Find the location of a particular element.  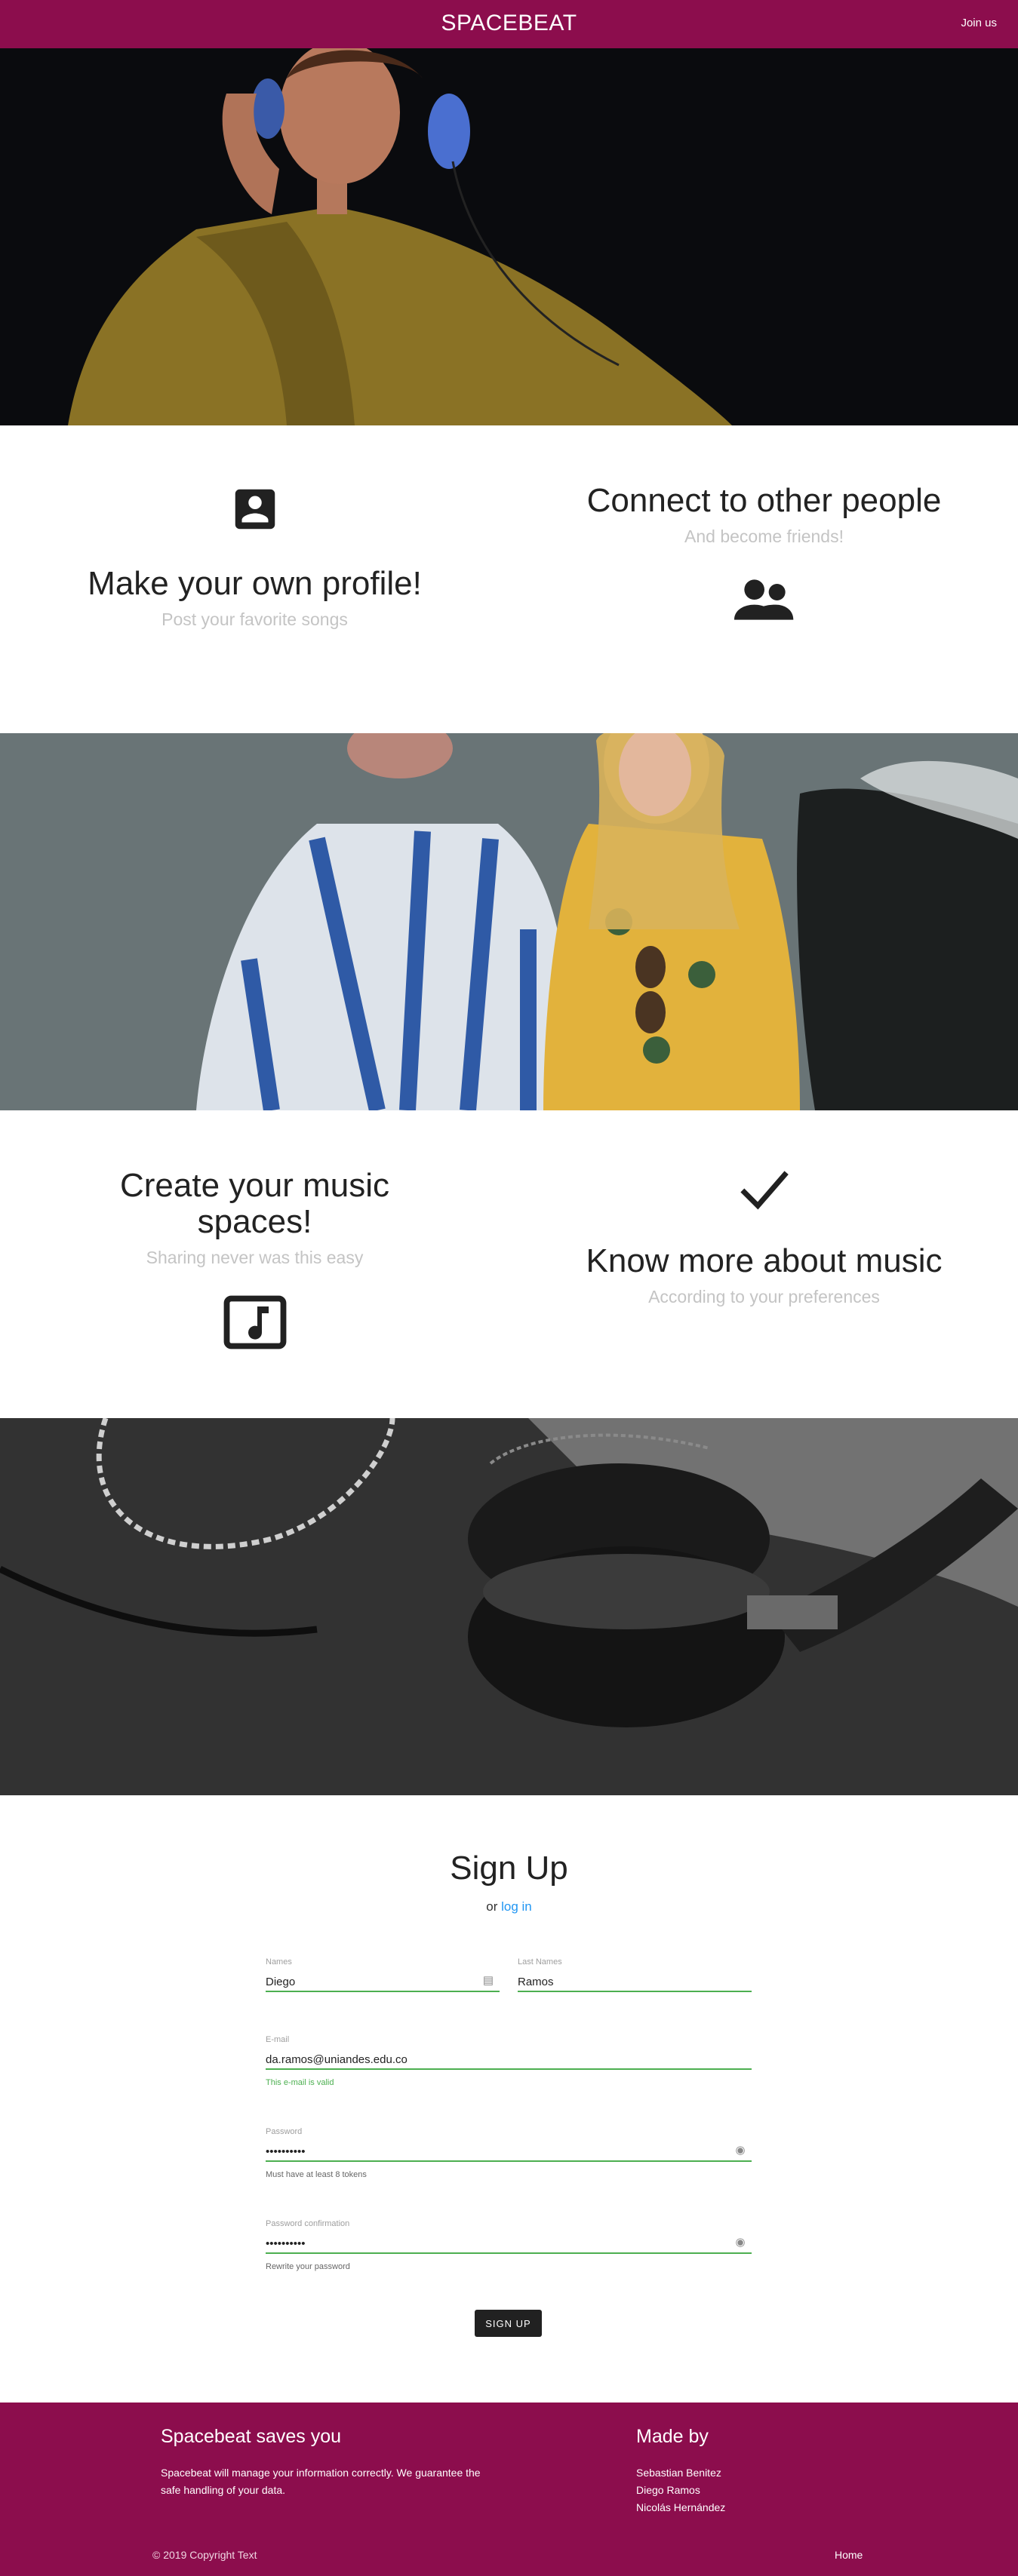

feature-profile-subtitle: Post your favorite songs is located at coordinates (254, 619).